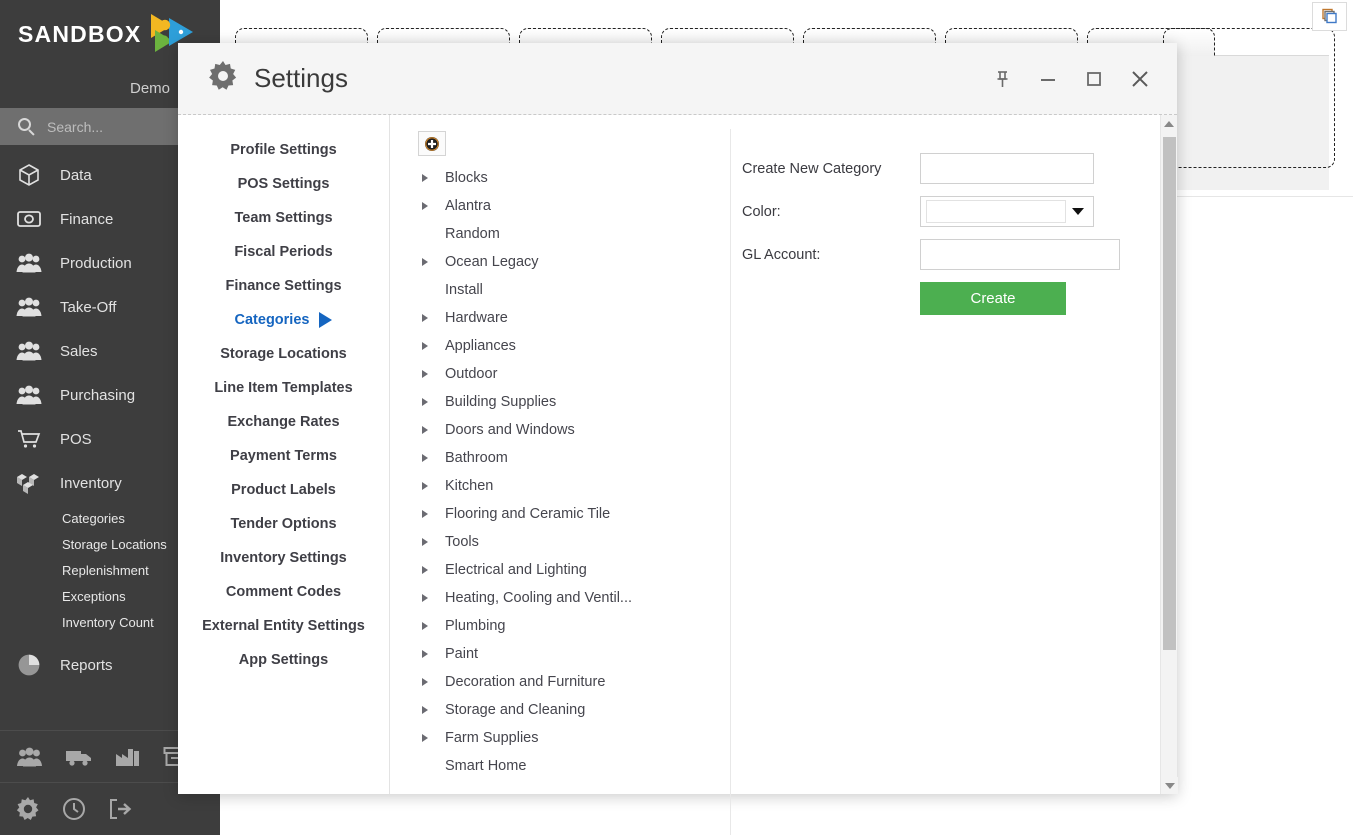 This screenshot has height=835, width=1353. What do you see at coordinates (574, 738) in the screenshot?
I see `tree-node: Farm Supplies` at bounding box center [574, 738].